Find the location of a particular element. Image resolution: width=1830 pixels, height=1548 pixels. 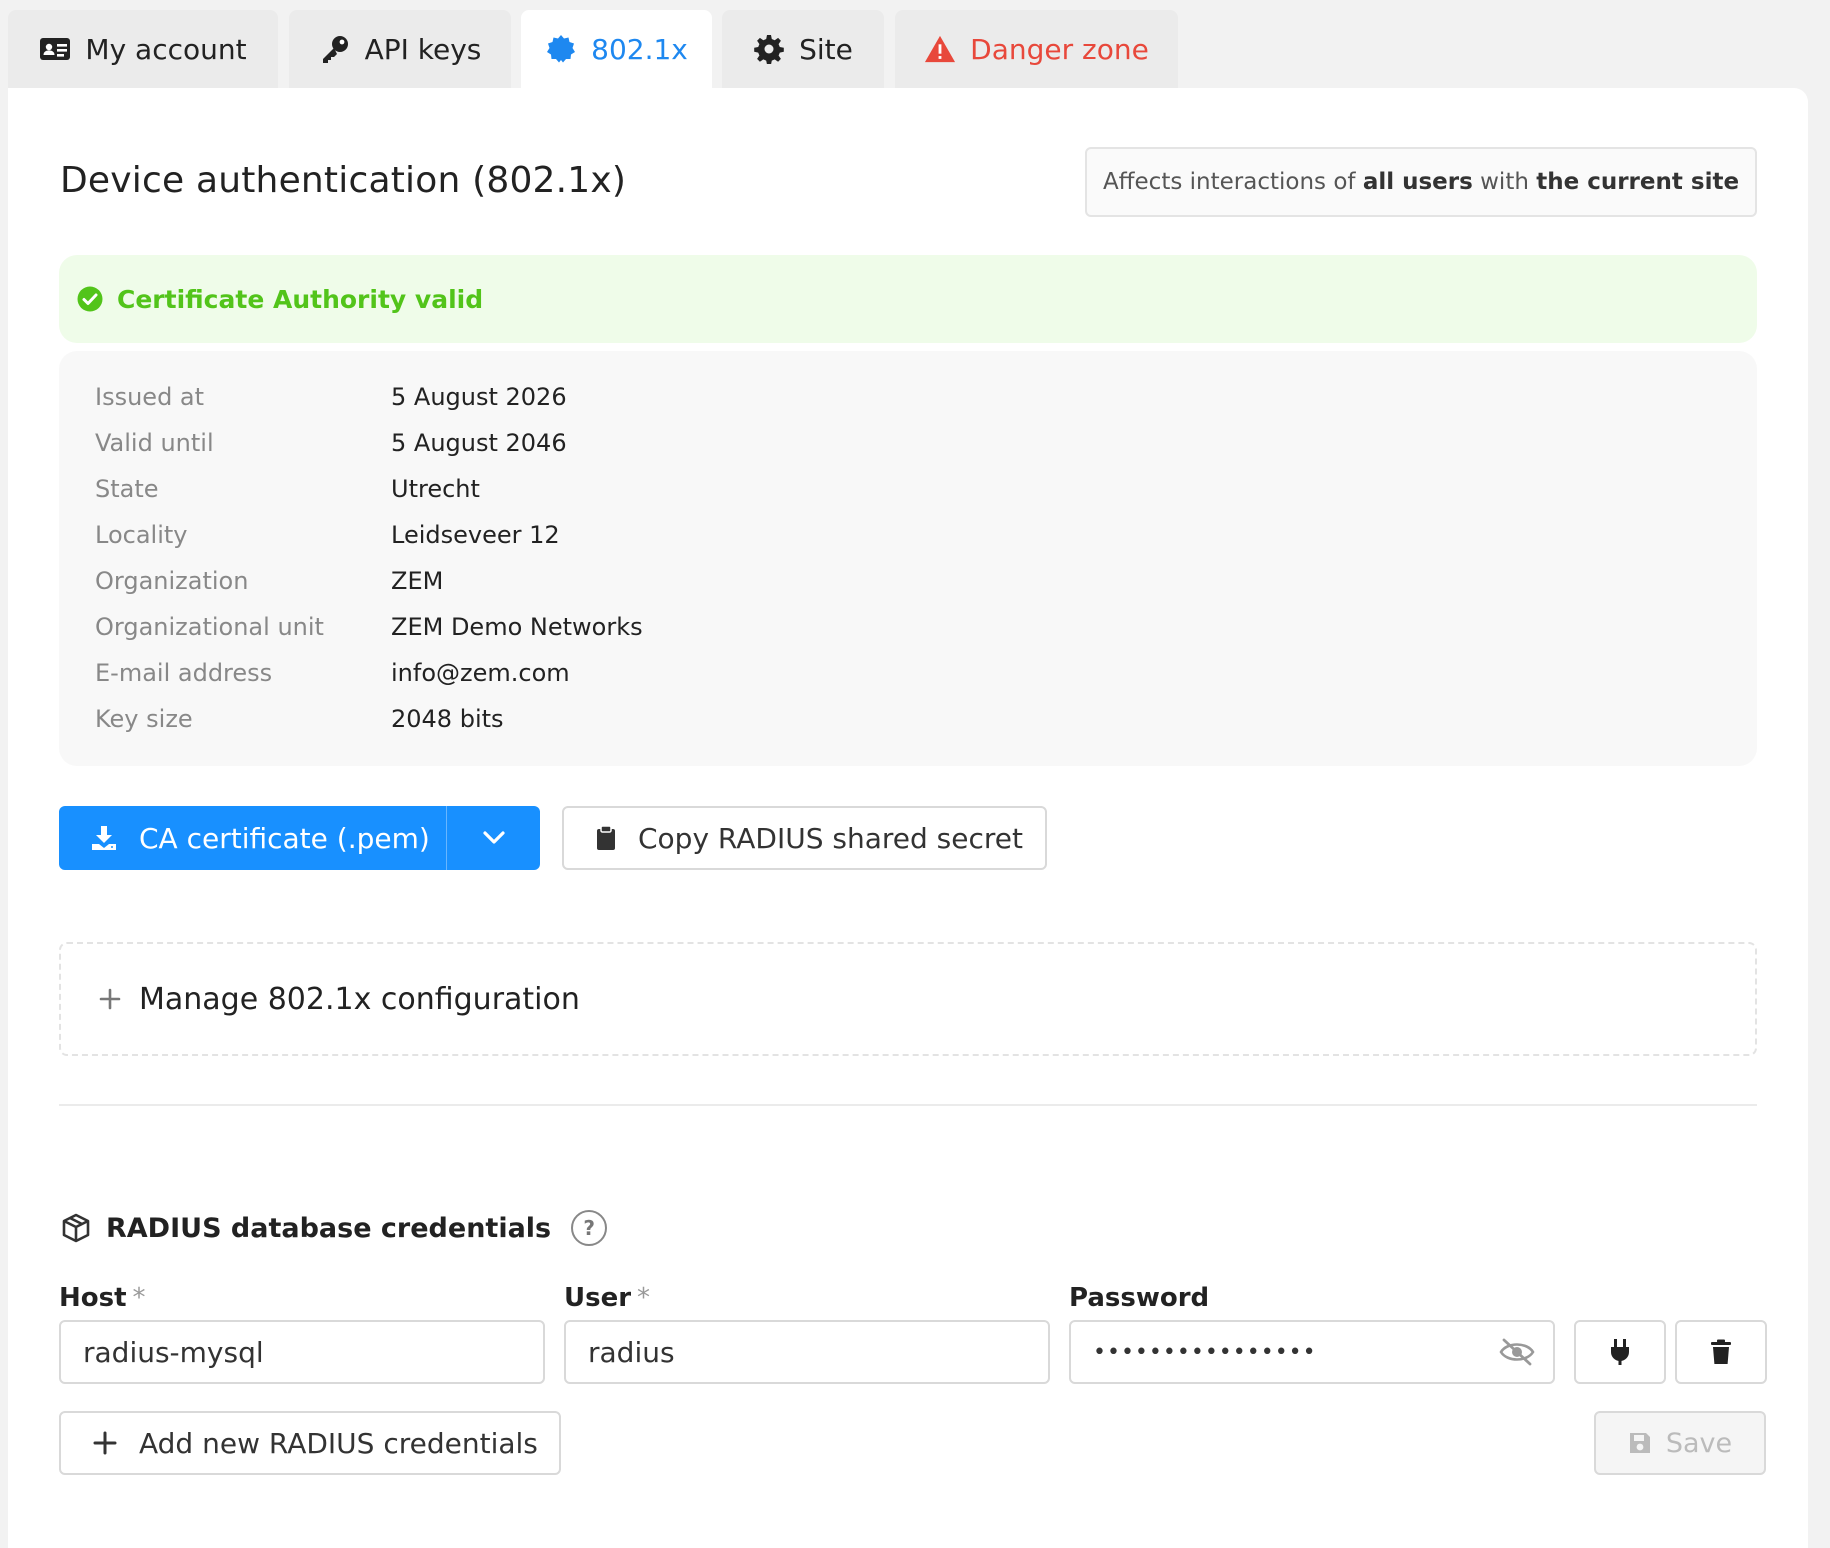

host-label: Host * is located at coordinates (102, 1298).